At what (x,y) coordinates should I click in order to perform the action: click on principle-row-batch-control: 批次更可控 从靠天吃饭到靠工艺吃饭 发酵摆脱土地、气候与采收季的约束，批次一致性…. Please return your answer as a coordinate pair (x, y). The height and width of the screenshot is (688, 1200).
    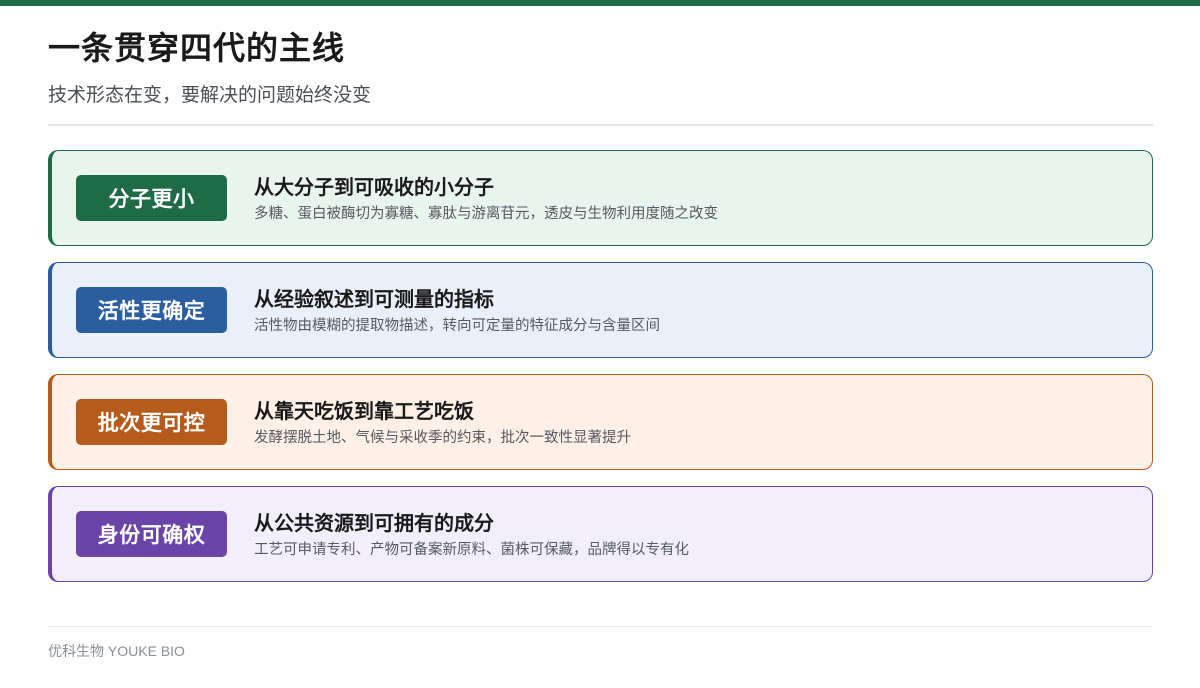
    Looking at the image, I should click on (600, 422).